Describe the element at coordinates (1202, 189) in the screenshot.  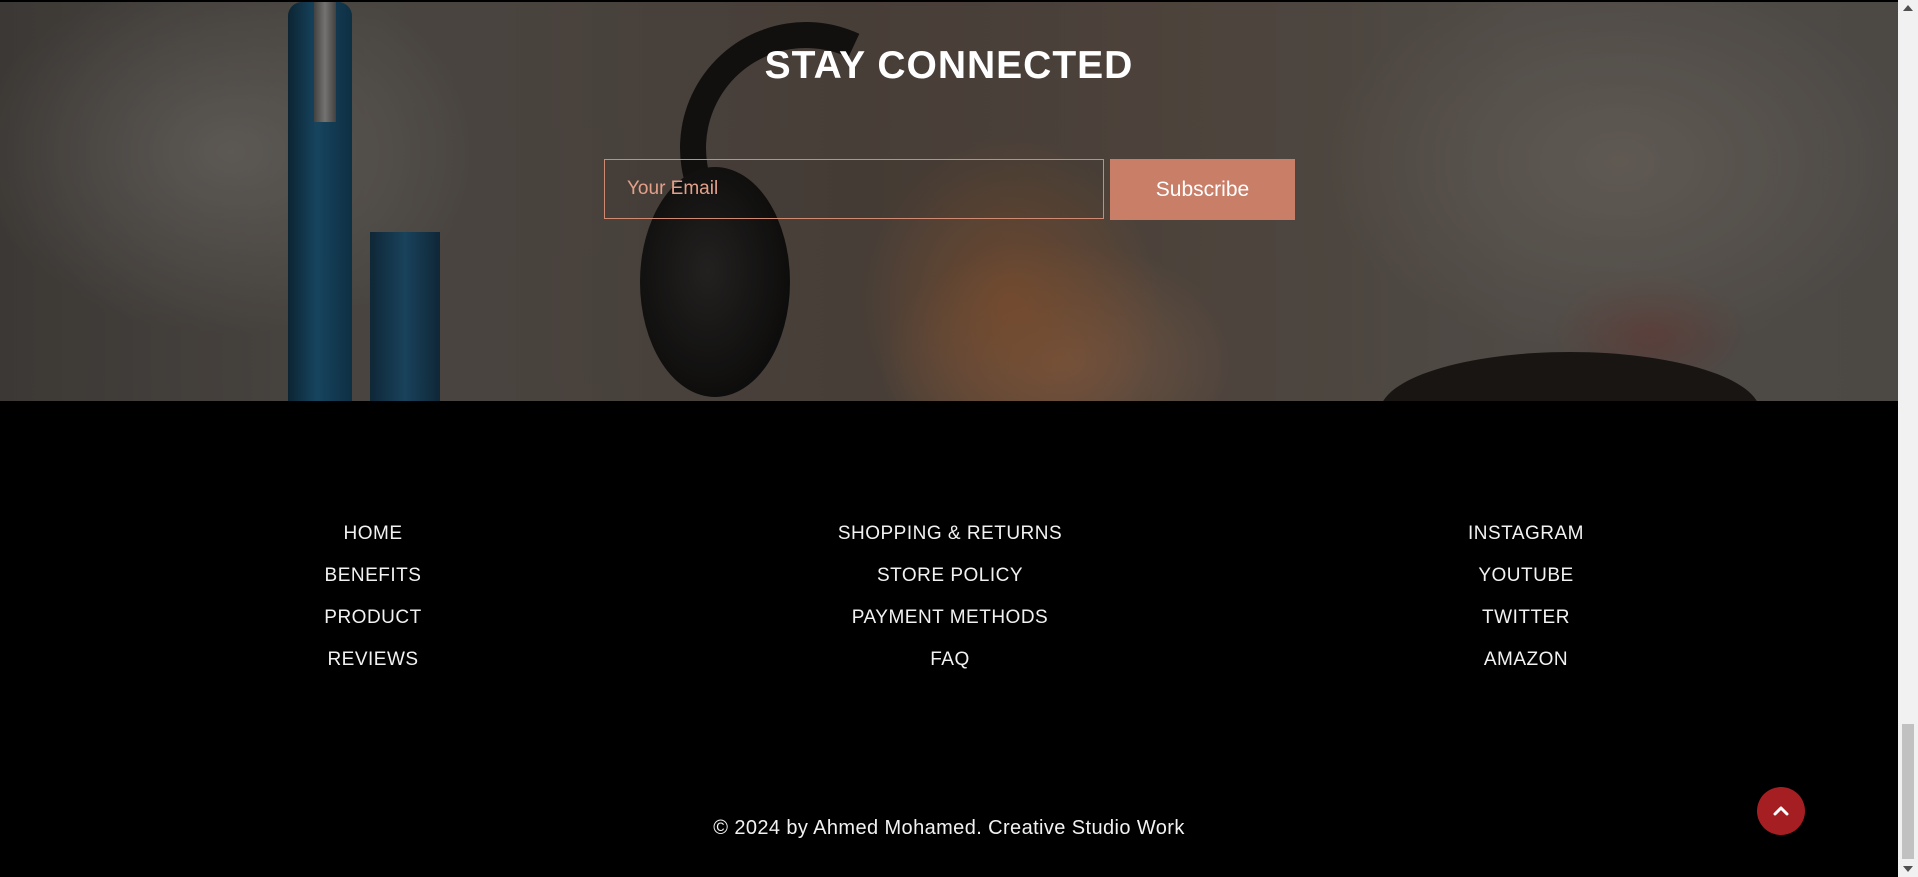
I see `subscribe-button: Subscribe` at that location.